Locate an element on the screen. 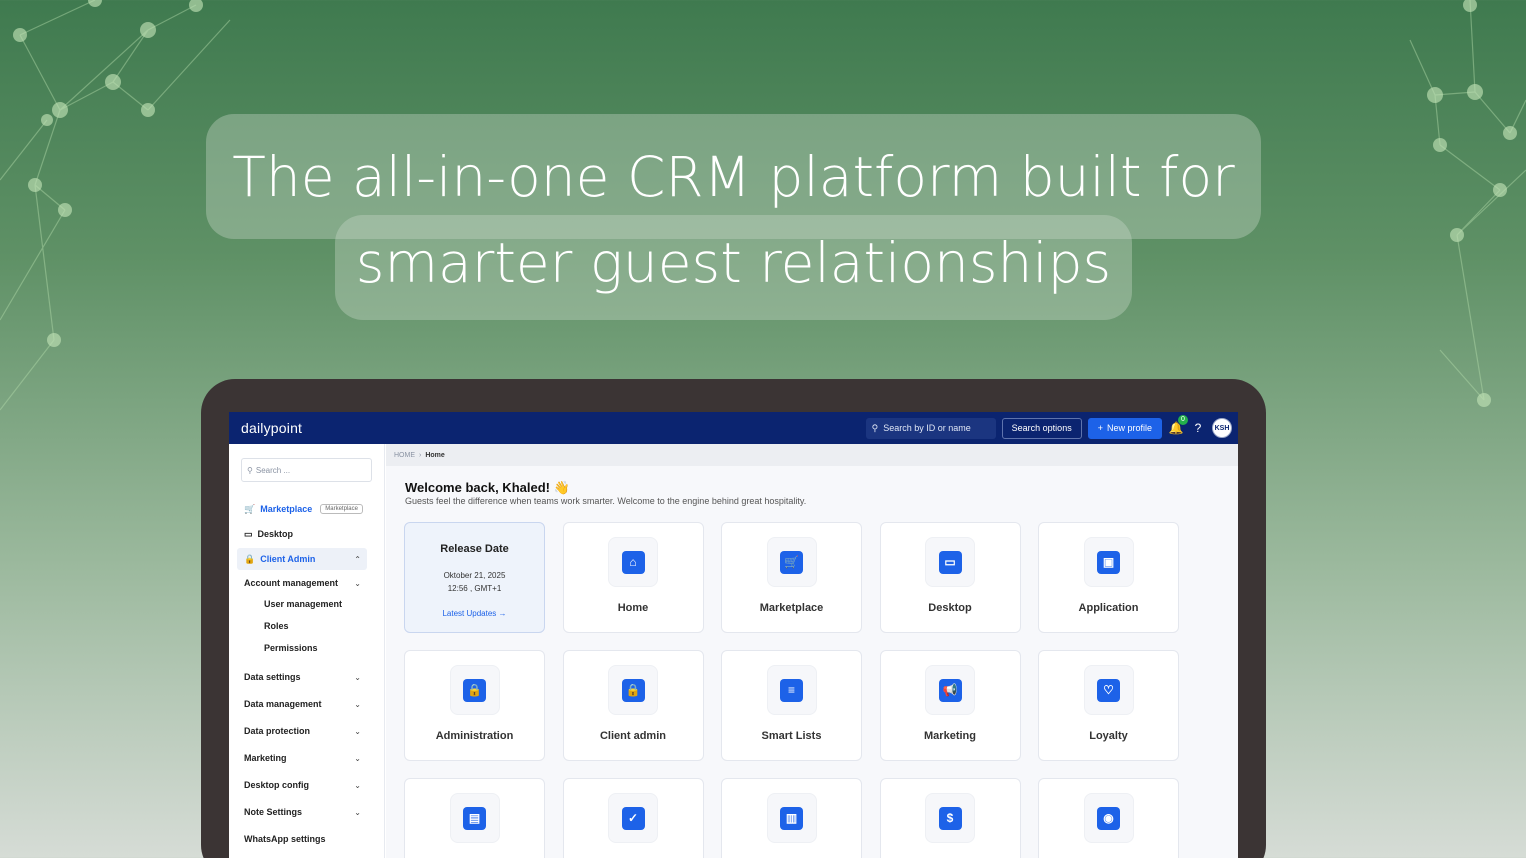  tile-label: Smart Lists is located at coordinates (791, 736).